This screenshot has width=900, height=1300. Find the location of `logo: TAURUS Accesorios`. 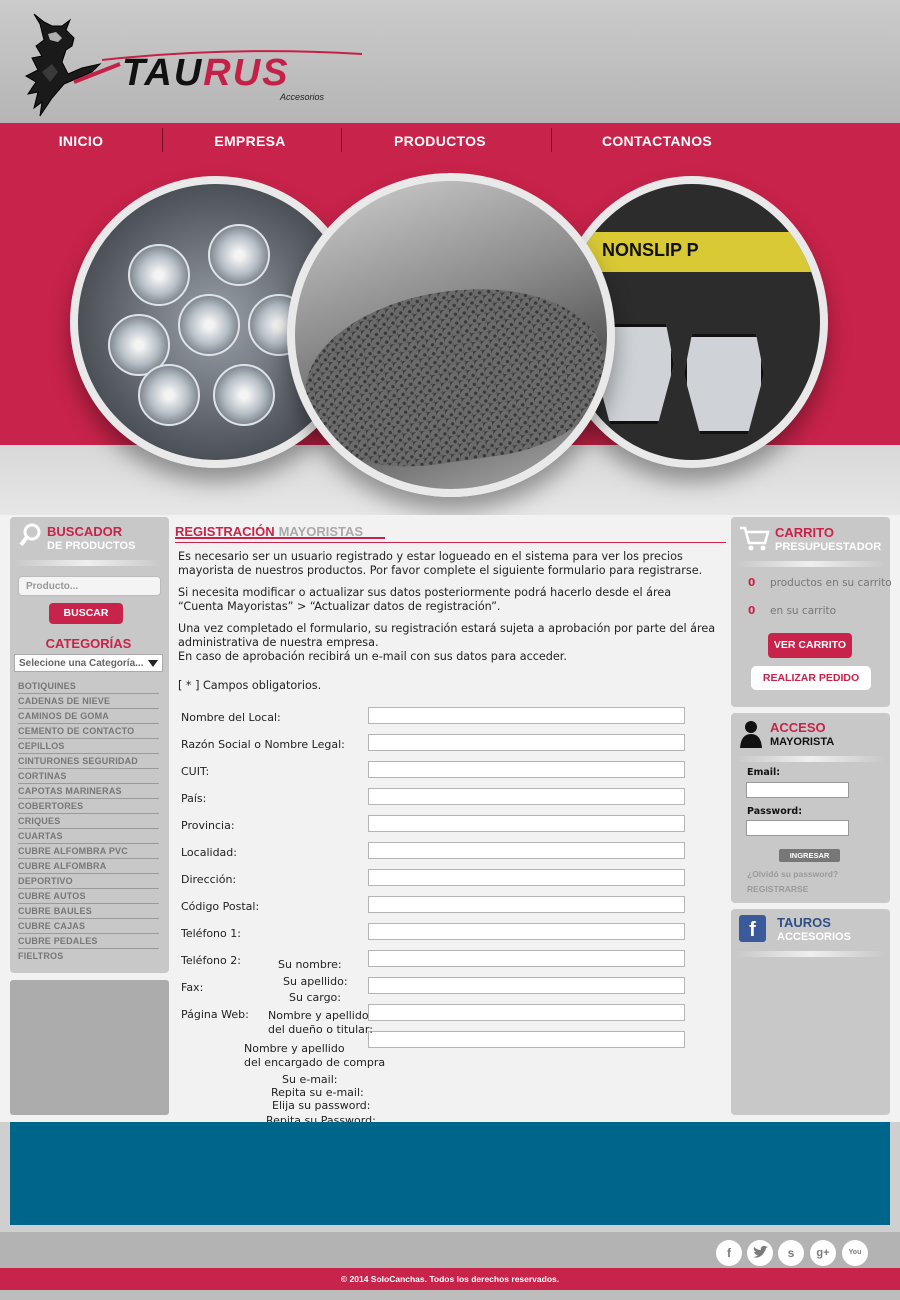

logo: TAURUS Accesorios is located at coordinates (192, 65).